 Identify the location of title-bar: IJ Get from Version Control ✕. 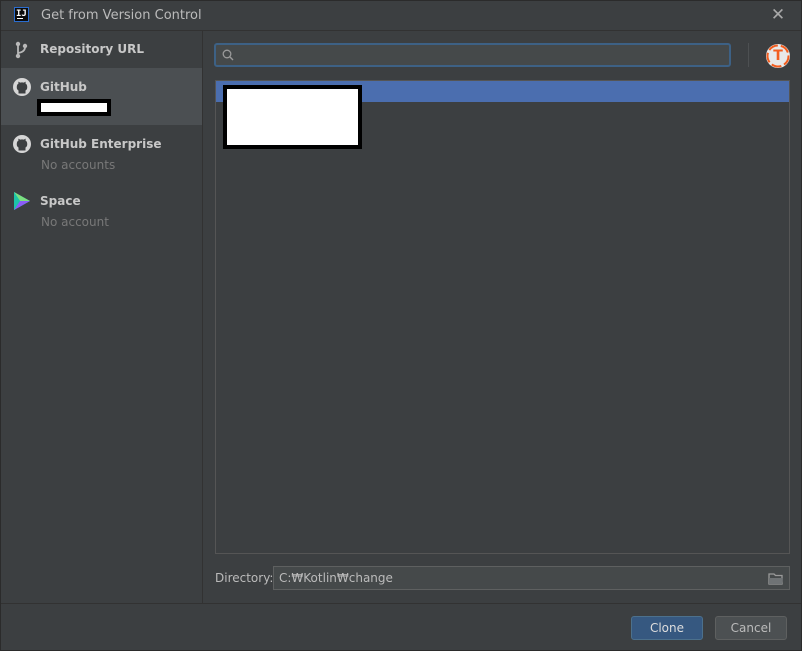
(401, 16).